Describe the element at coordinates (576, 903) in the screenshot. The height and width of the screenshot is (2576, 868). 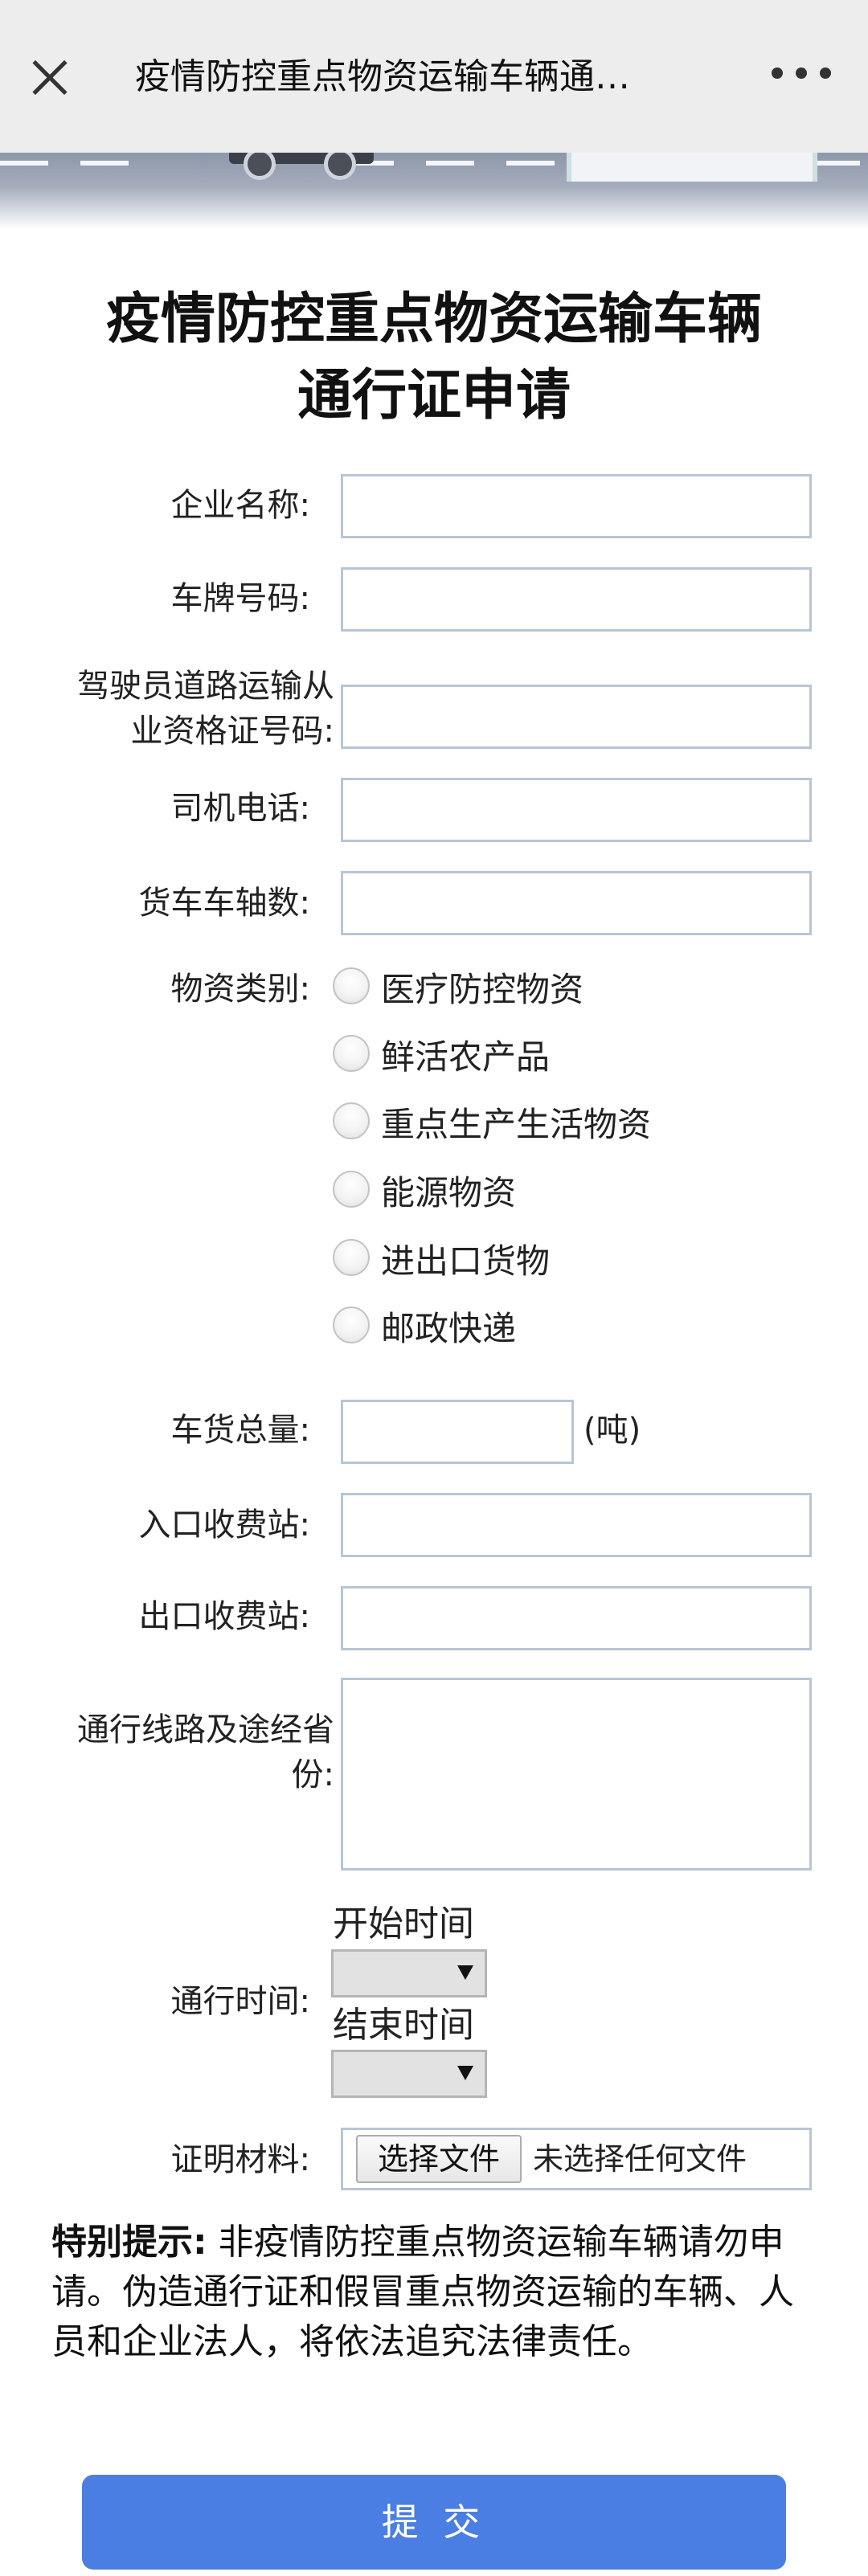
I see `axle-count-input` at that location.